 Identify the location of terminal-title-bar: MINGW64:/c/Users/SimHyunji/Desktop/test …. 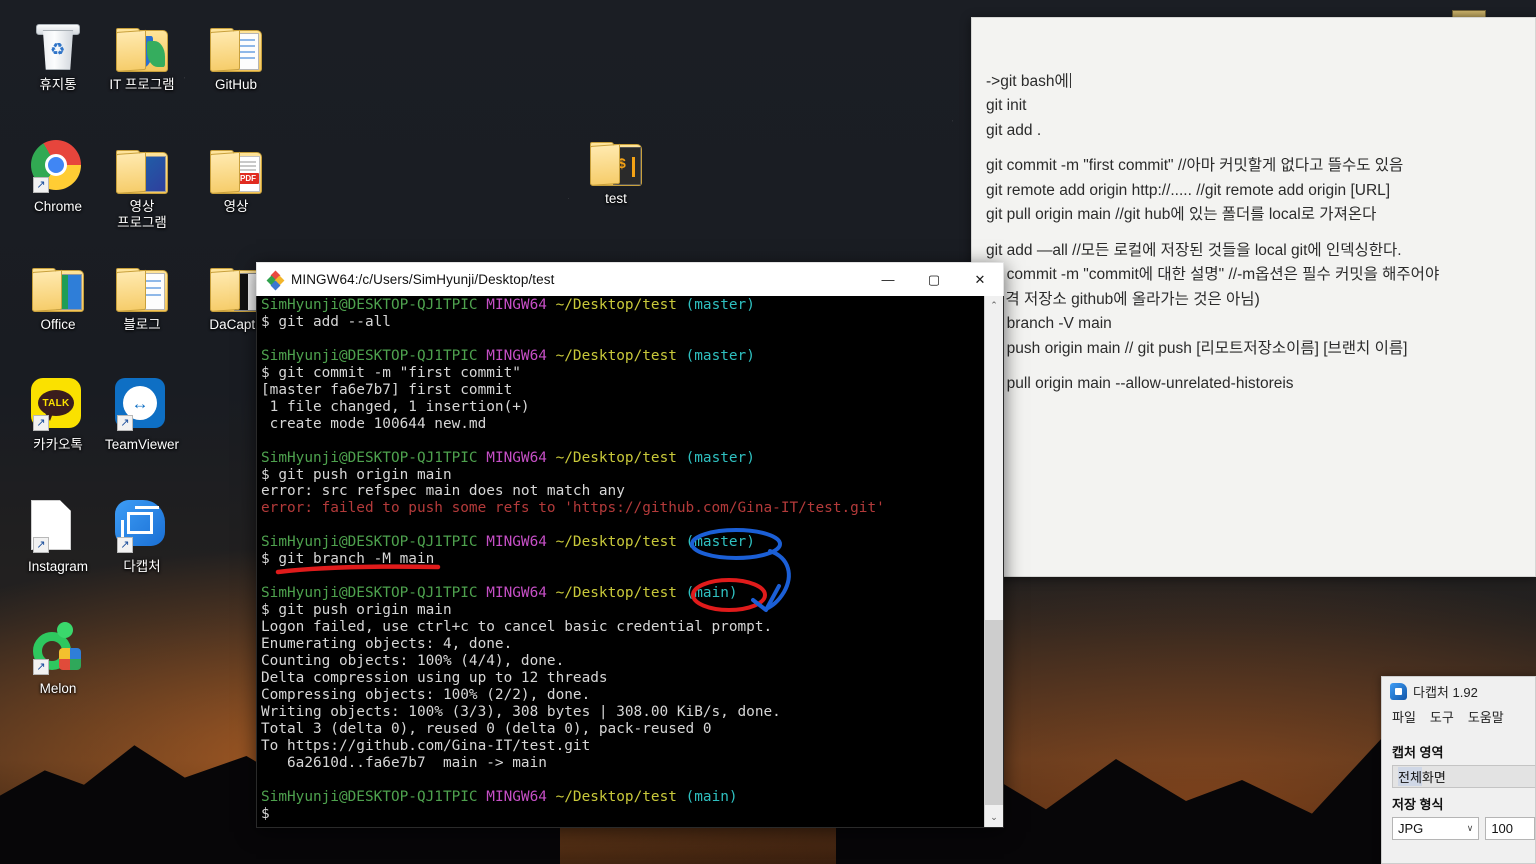
(630, 279).